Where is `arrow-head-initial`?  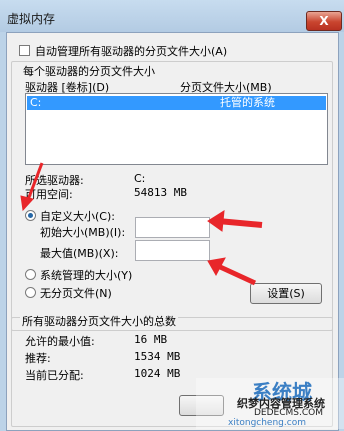
arrow-head-initial is located at coordinates (216, 221).